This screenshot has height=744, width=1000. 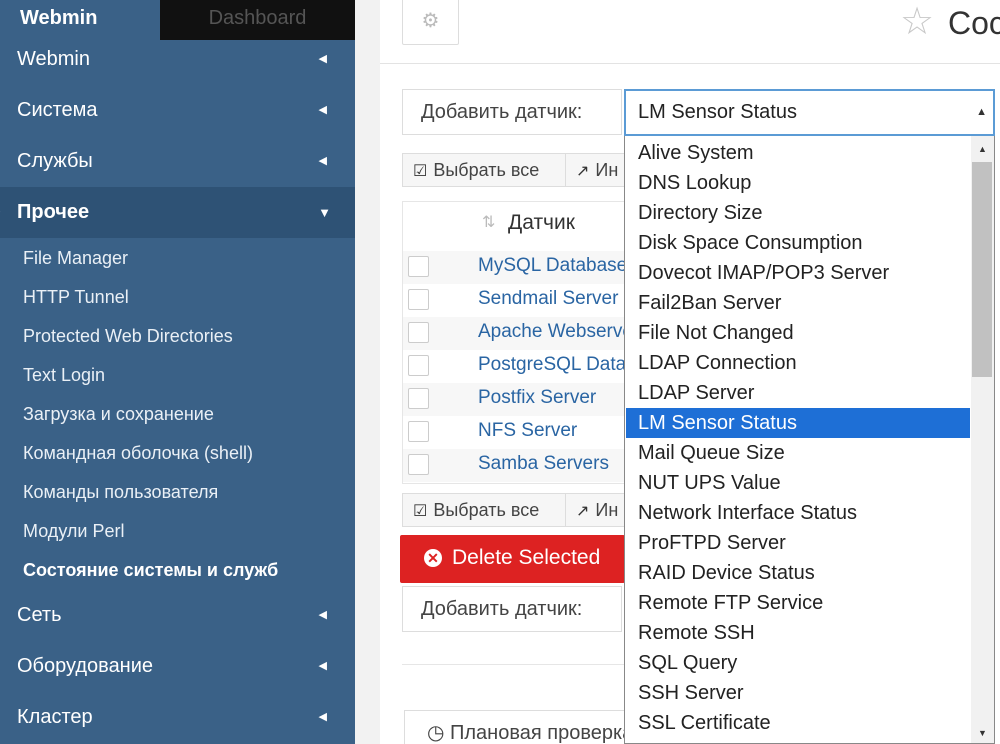 I want to click on table-row: Postfix Server, so click(x=516, y=399).